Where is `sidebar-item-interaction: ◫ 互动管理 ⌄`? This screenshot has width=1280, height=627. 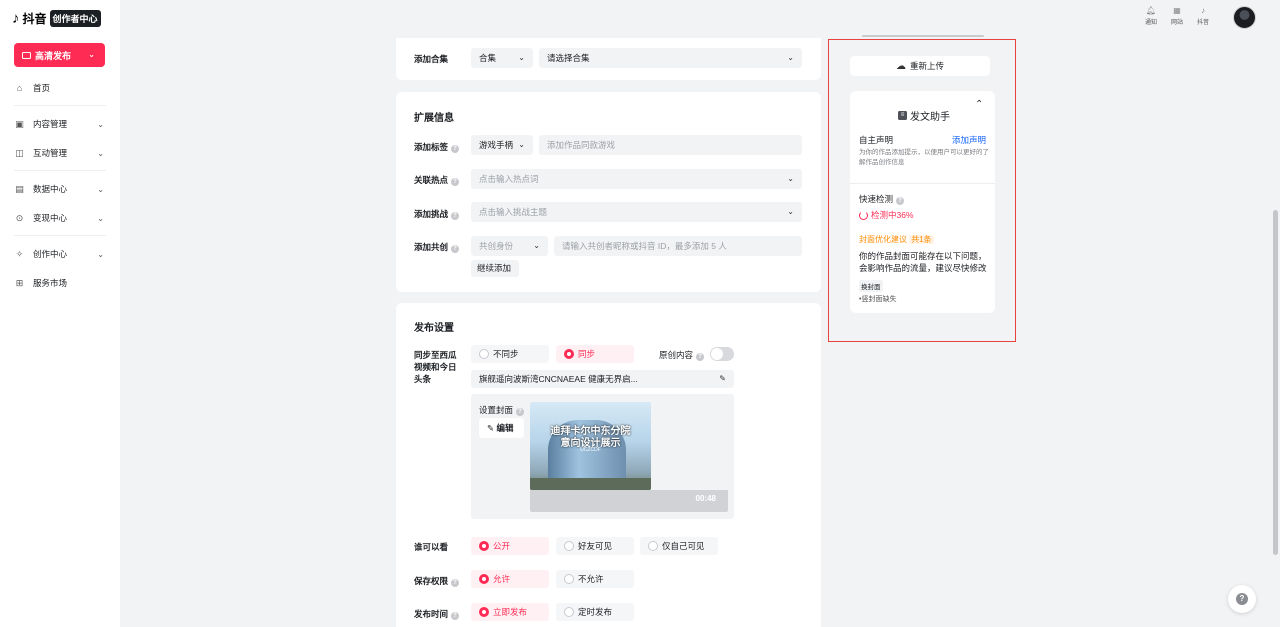
sidebar-item-interaction: ◫ 互动管理 ⌄ is located at coordinates (60, 153).